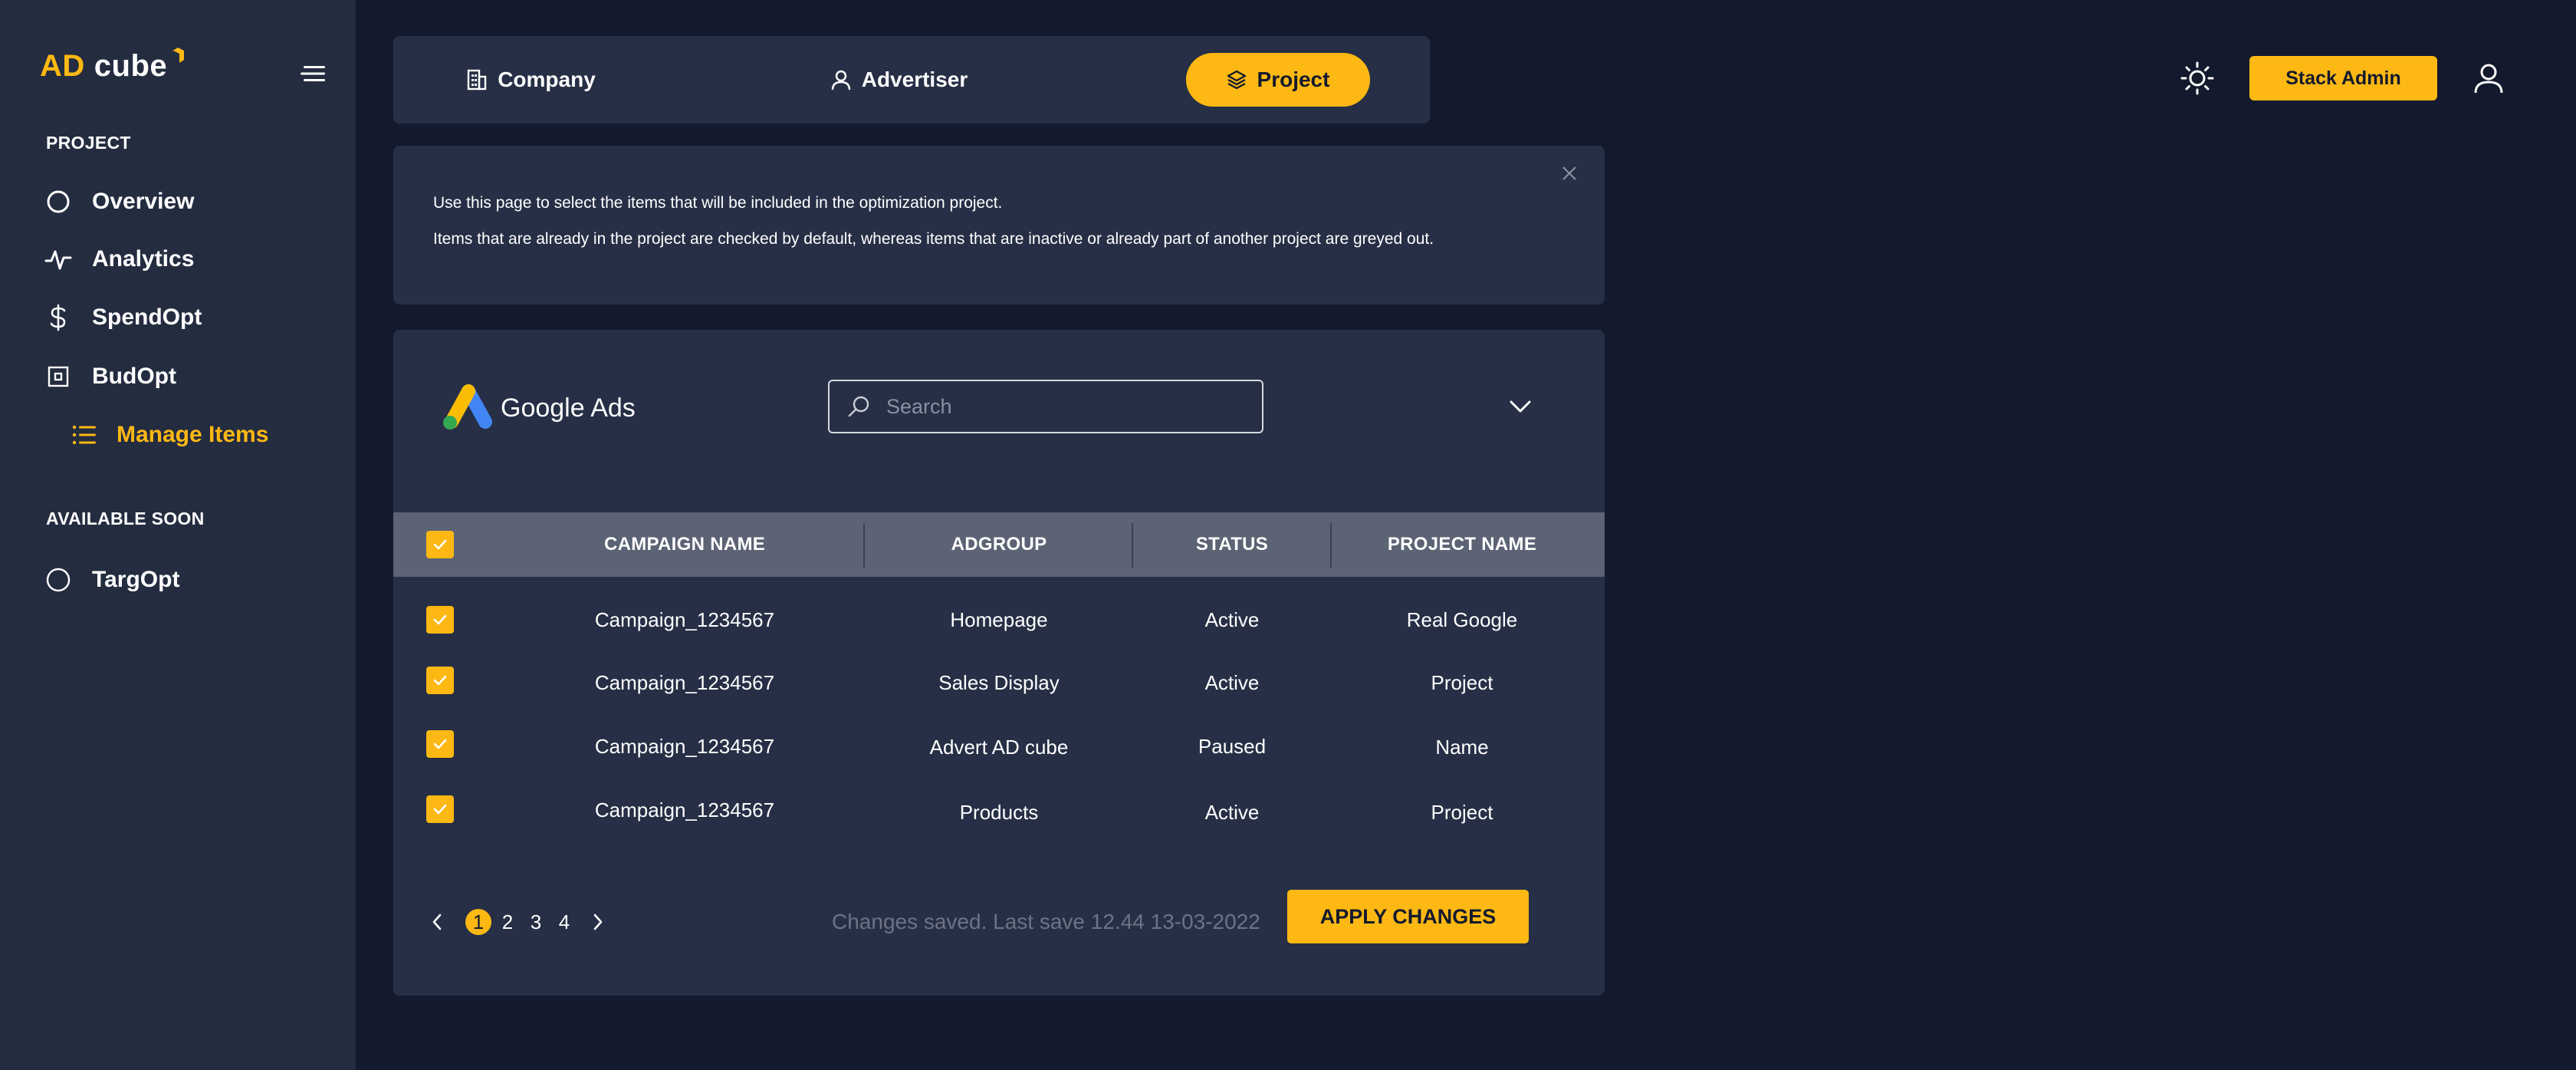  What do you see at coordinates (89, 143) in the screenshot?
I see `section-title-project: PROJECT` at bounding box center [89, 143].